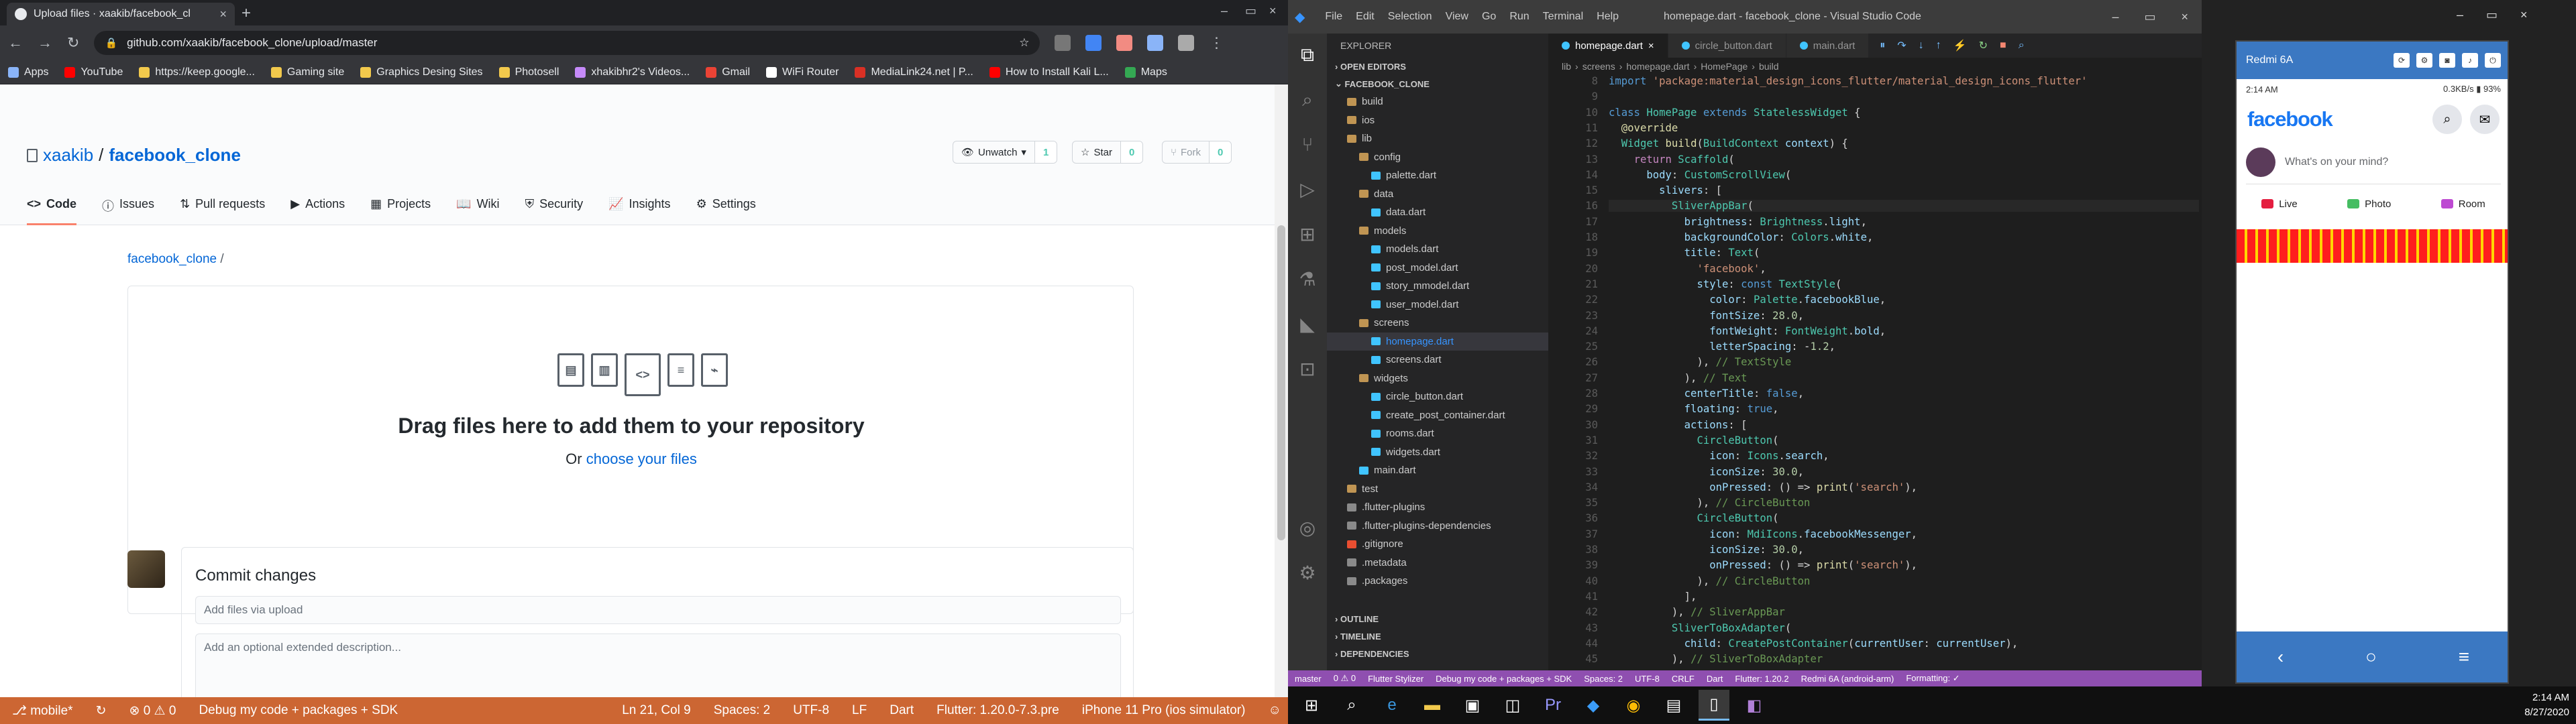  Describe the element at coordinates (1437, 121) in the screenshot. I see `tree-folder: ios` at that location.